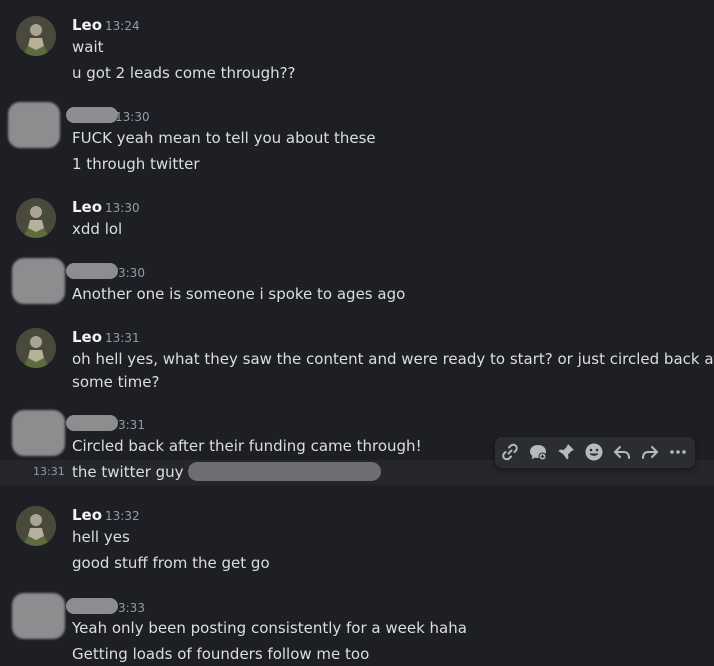 The width and height of the screenshot is (714, 666). Describe the element at coordinates (97, 229) in the screenshot. I see `message-text: xdd lol` at that location.